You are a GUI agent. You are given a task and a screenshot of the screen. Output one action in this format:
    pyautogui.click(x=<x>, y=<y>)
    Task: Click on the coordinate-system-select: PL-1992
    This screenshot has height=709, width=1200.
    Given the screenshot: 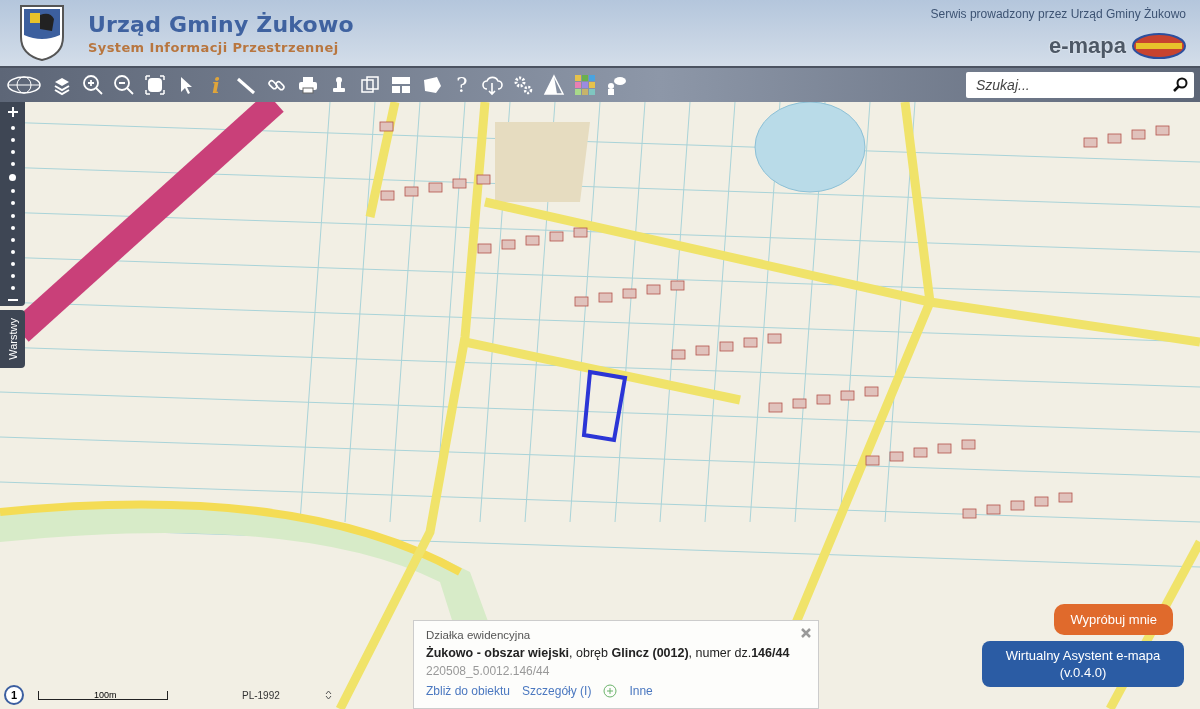 What is the action you would take?
    pyautogui.click(x=287, y=695)
    